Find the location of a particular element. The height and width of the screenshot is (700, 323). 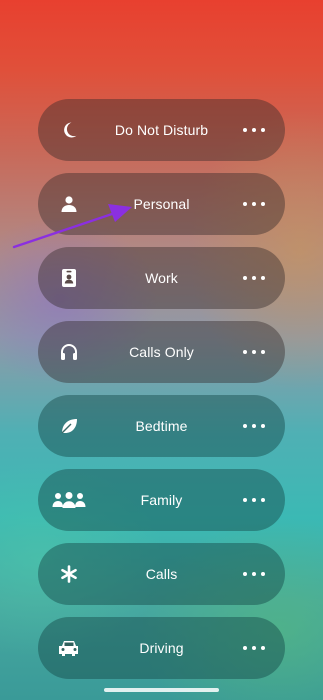

annotation-arrow is located at coordinates (72, 226).